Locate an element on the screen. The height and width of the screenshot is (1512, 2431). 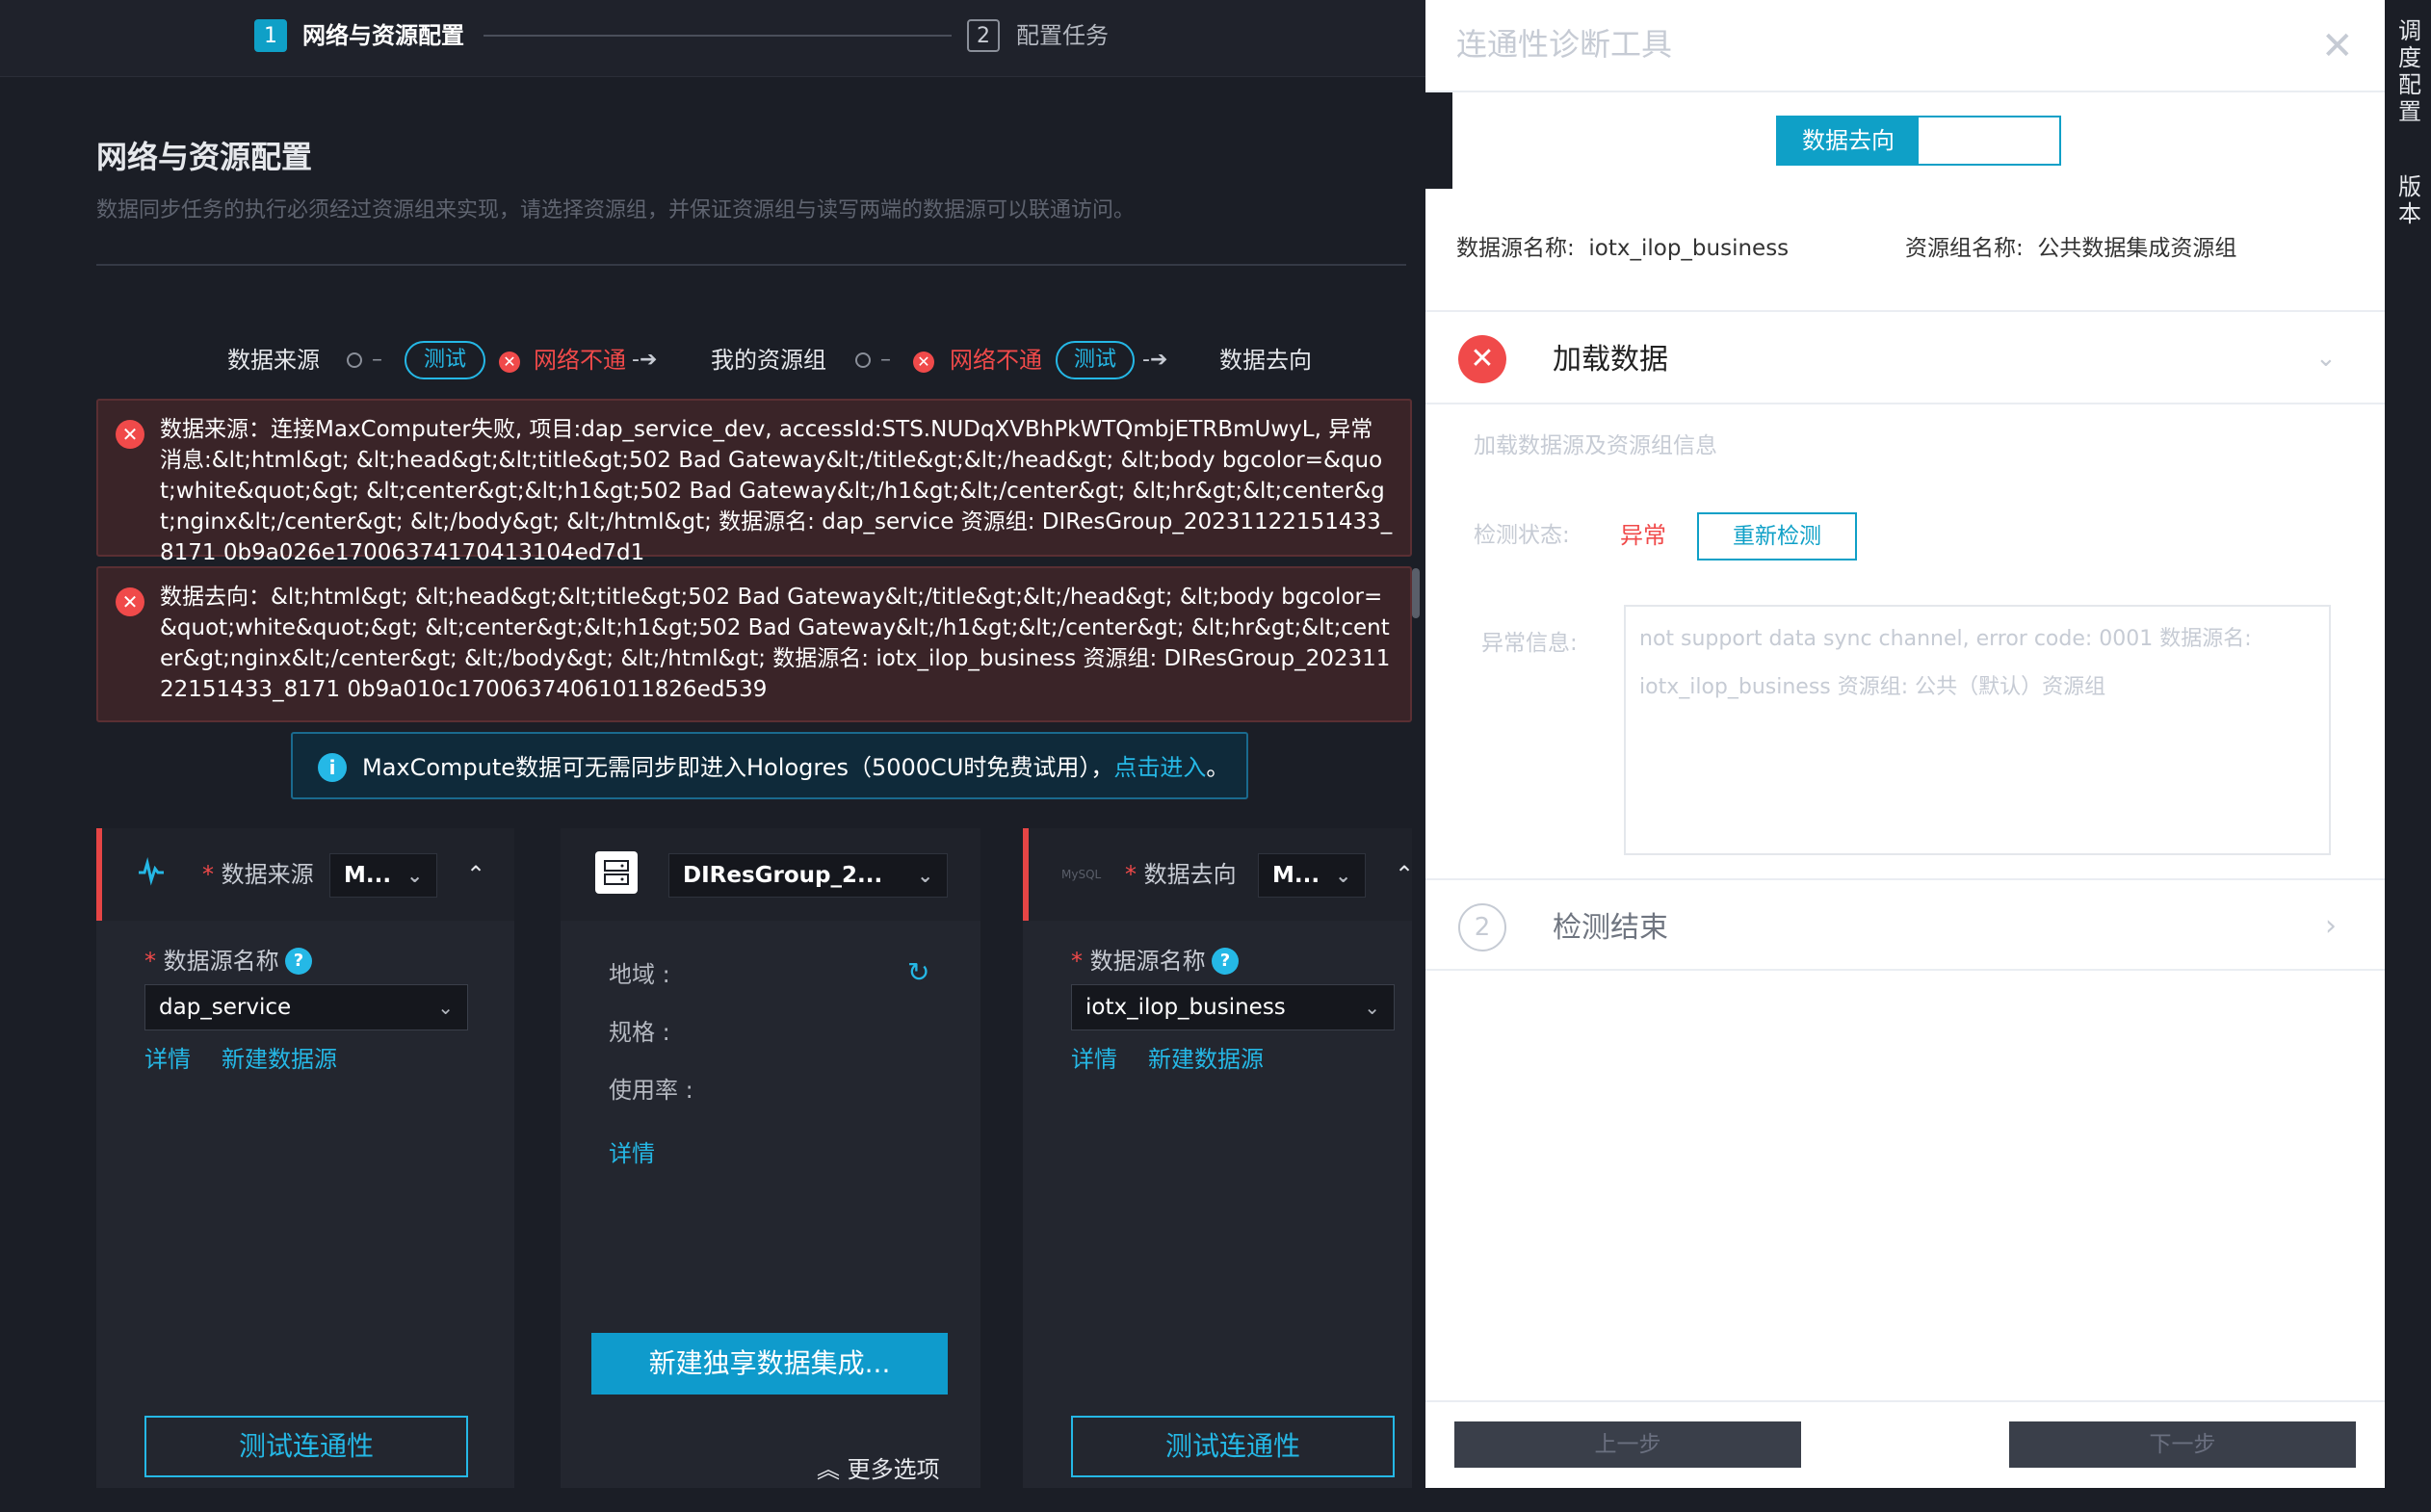
error-info-line2: iotx_ilop_business 资源组: 公共（默认）资源组 is located at coordinates (1872, 687).